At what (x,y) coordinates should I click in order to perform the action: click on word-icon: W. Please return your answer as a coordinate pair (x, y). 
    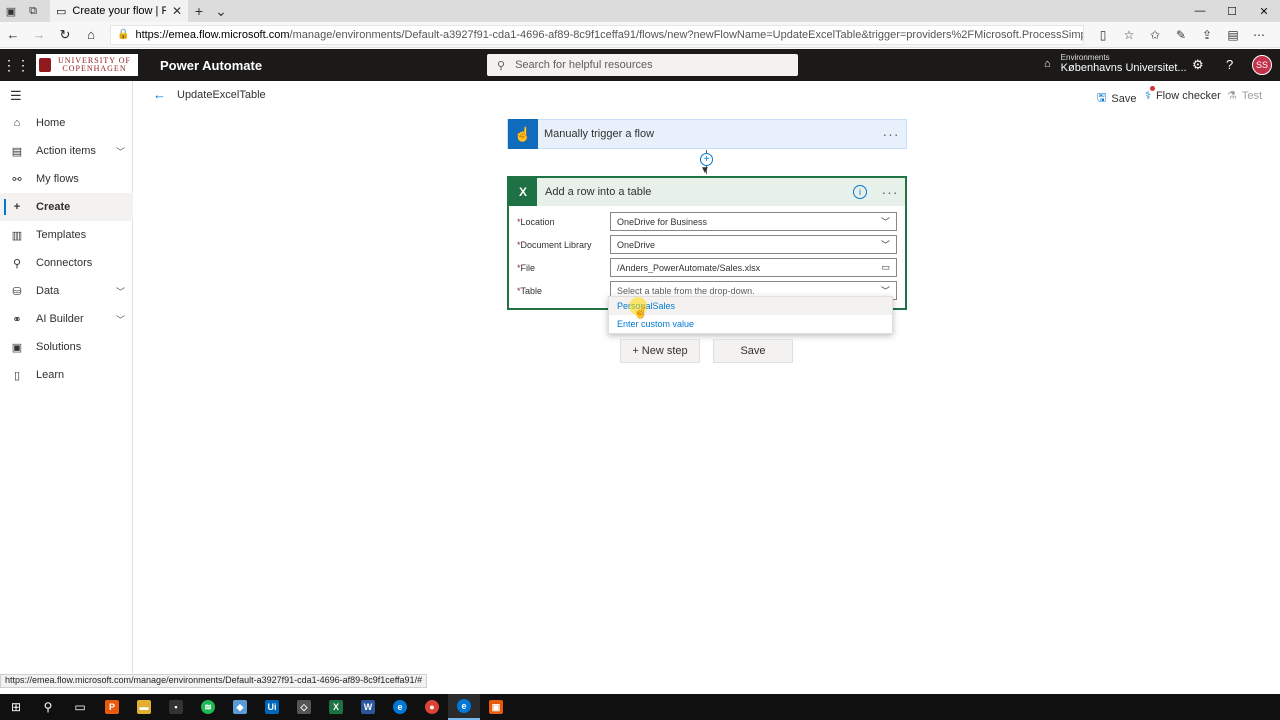
    Looking at the image, I should click on (368, 707).